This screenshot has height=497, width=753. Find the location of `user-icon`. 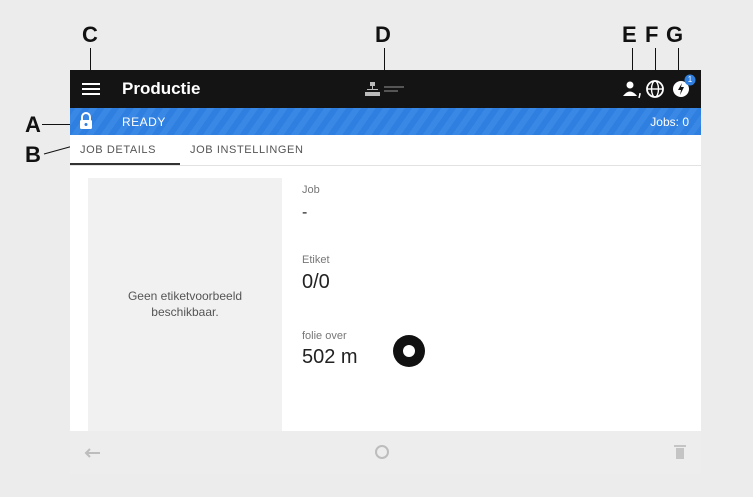

user-icon is located at coordinates (632, 89).